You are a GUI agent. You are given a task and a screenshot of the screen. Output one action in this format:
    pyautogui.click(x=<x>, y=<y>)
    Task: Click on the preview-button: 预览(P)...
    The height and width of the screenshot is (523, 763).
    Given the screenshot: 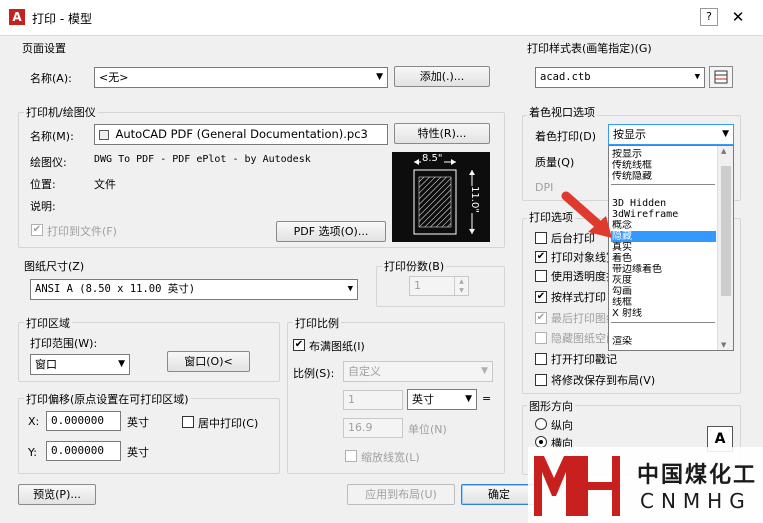 What is the action you would take?
    pyautogui.click(x=57, y=494)
    